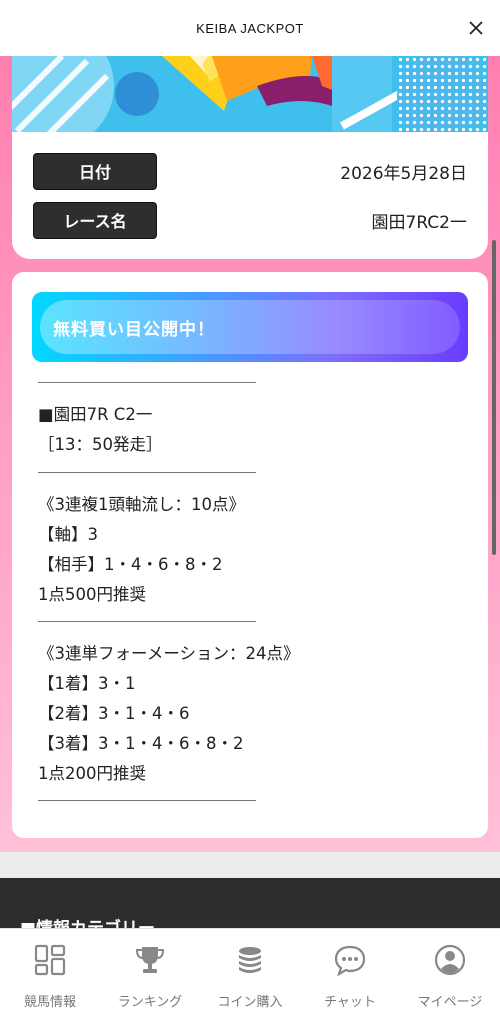 This screenshot has width=500, height=1021. I want to click on nav-label: マイページ, so click(450, 1002).